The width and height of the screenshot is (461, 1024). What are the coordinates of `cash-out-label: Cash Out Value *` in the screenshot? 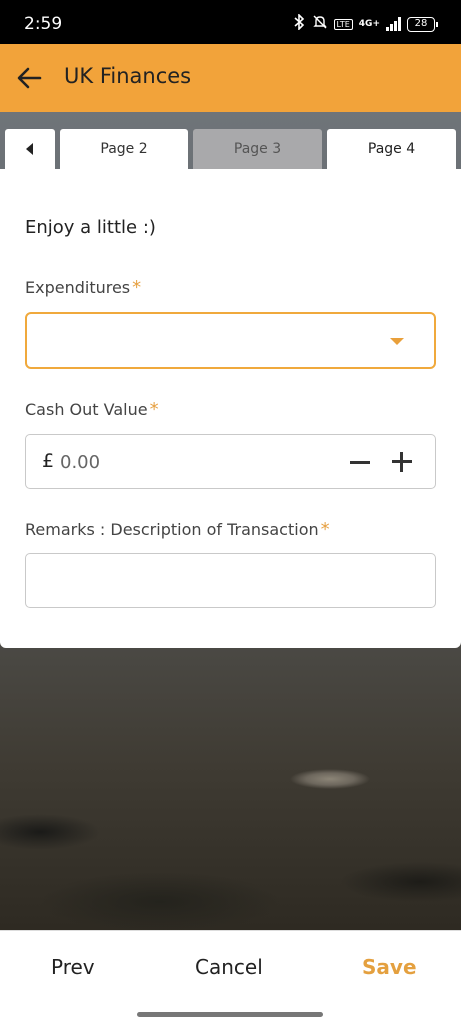 It's located at (92, 409).